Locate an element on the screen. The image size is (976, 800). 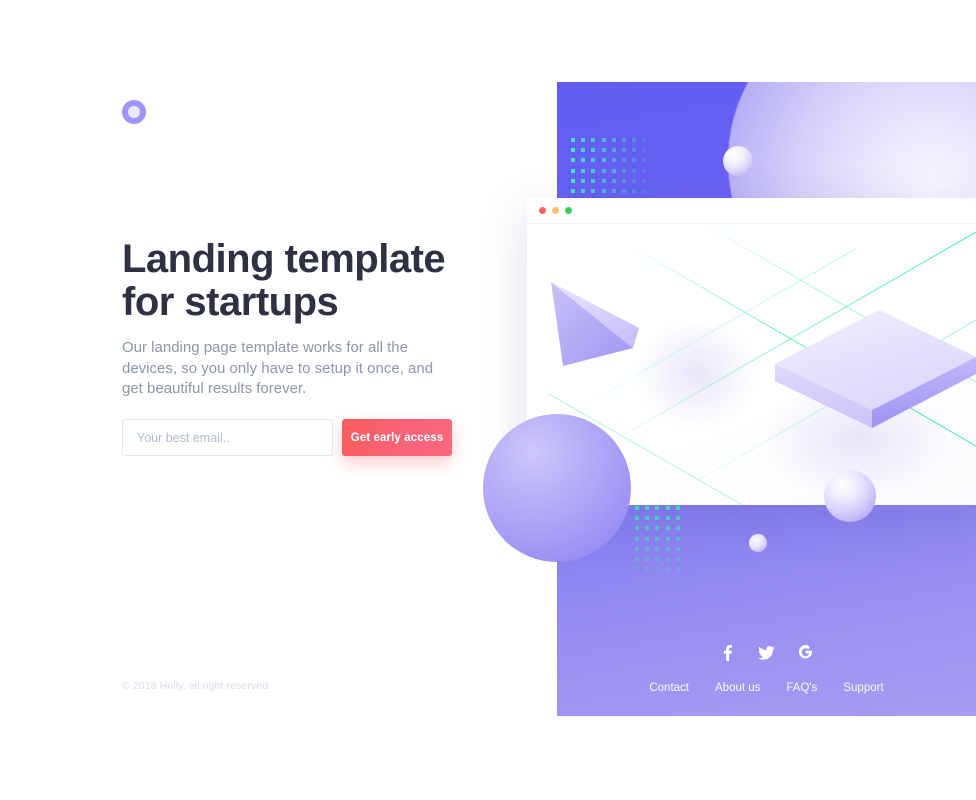
sphere-decor-large is located at coordinates (557, 488).